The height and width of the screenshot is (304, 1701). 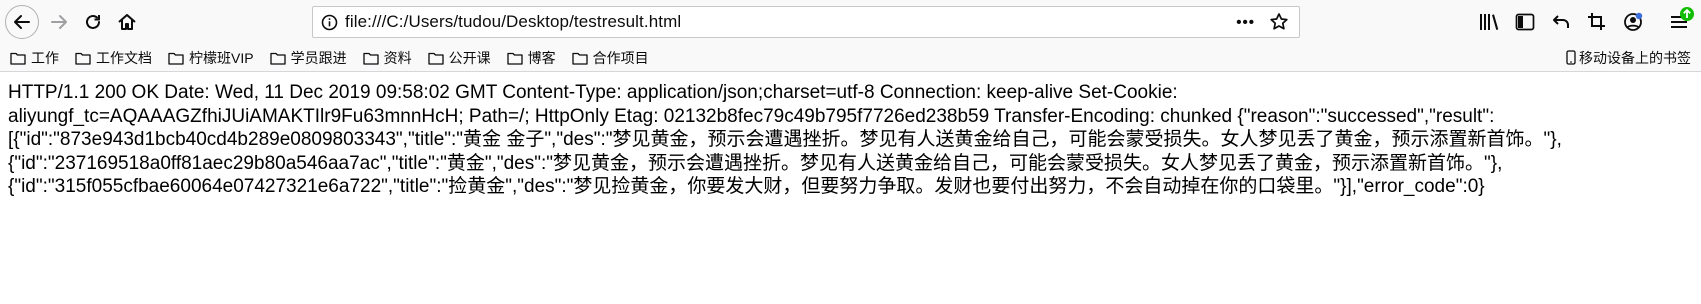 I want to click on library-icon, so click(x=1489, y=22).